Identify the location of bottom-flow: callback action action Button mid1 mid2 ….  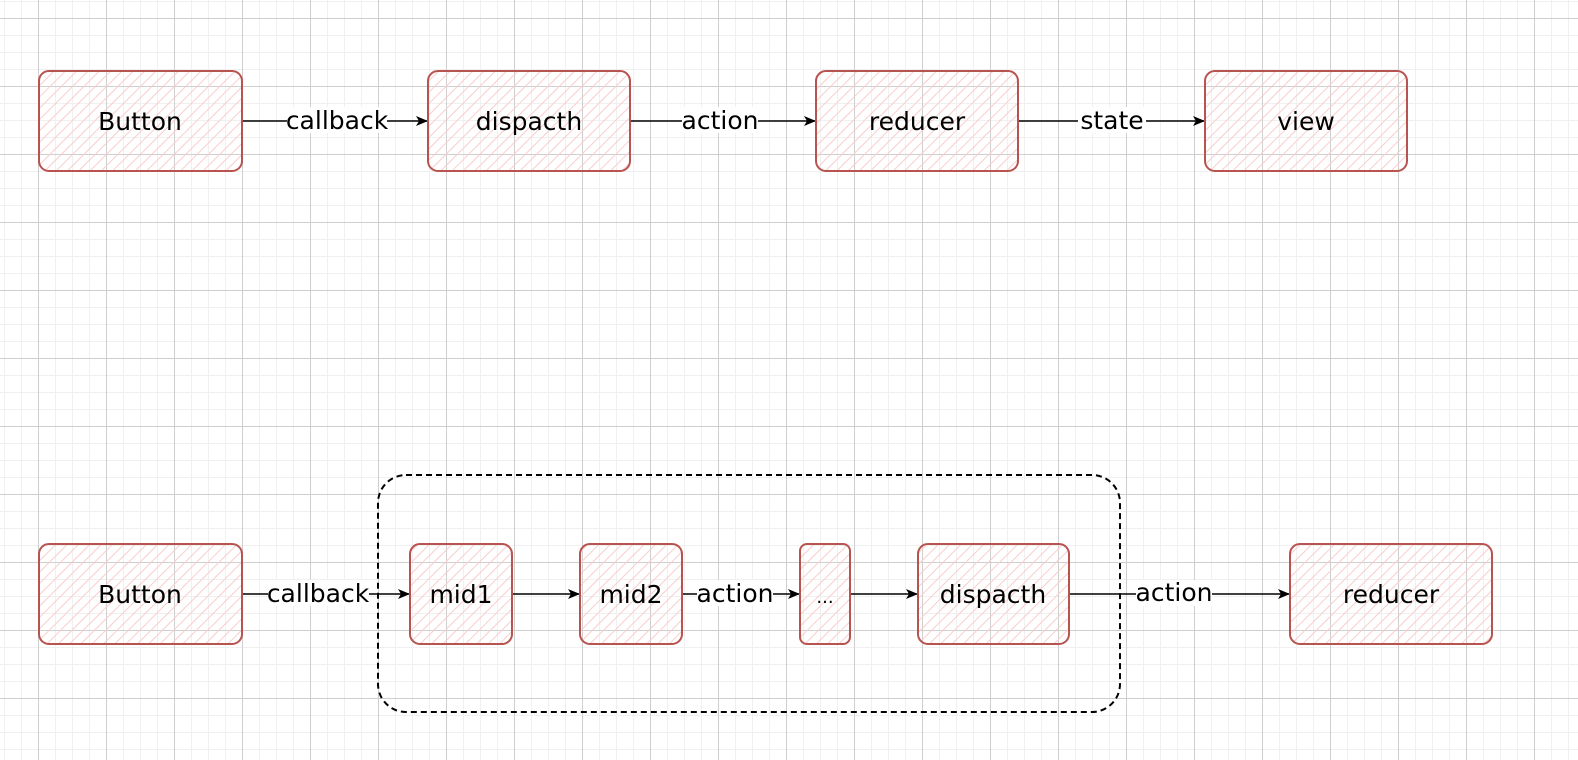
(765, 594).